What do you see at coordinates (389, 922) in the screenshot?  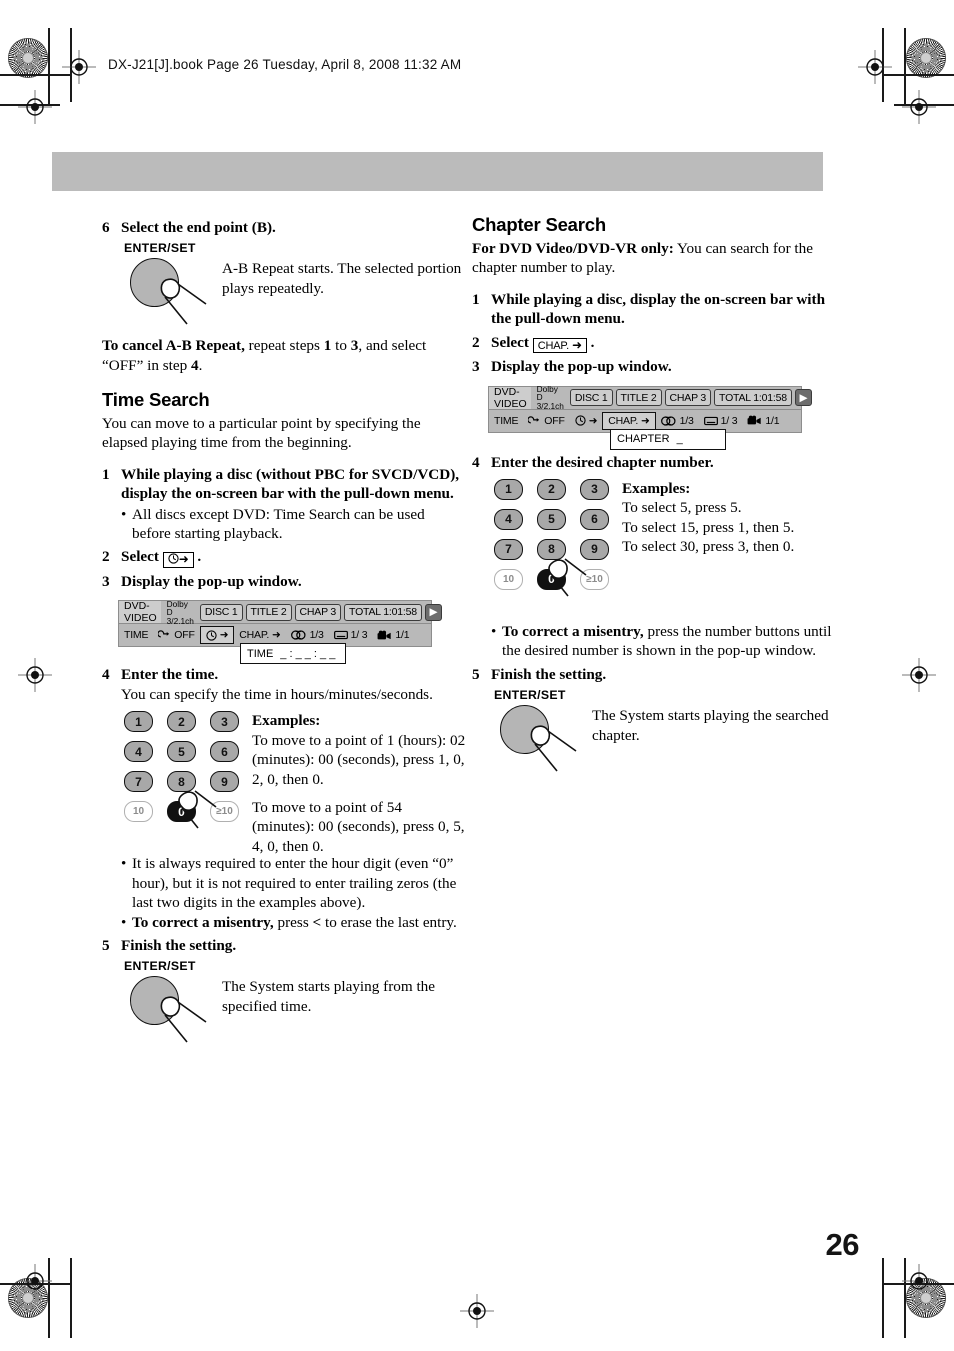 I see `misentry-rest2: to erase the last entry.` at bounding box center [389, 922].